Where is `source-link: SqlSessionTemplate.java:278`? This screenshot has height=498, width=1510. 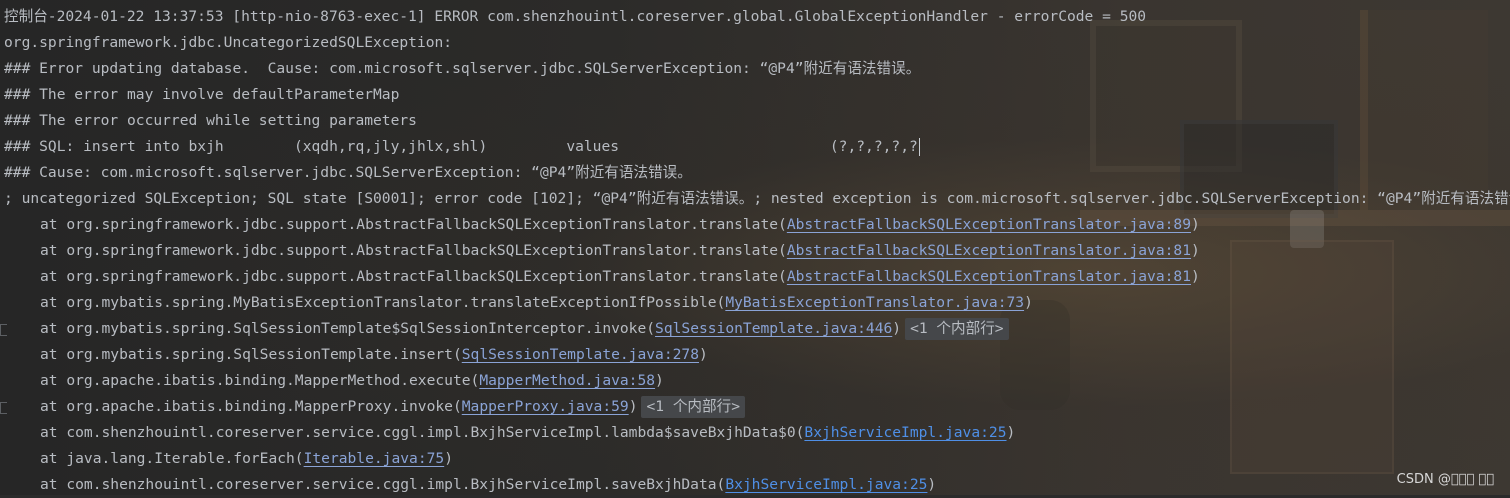 source-link: SqlSessionTemplate.java:278 is located at coordinates (580, 354).